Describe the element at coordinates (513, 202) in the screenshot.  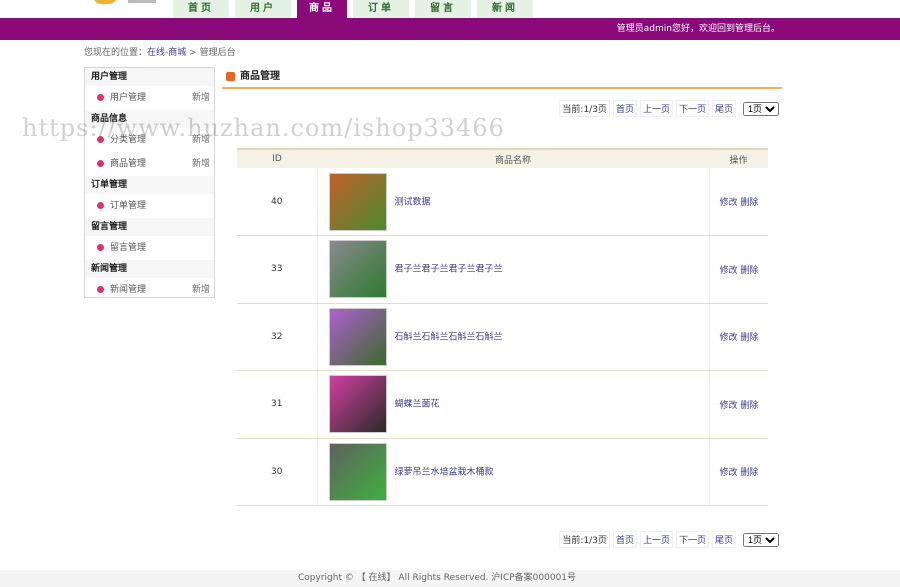
I see `row-name-cell: 测试数据` at that location.